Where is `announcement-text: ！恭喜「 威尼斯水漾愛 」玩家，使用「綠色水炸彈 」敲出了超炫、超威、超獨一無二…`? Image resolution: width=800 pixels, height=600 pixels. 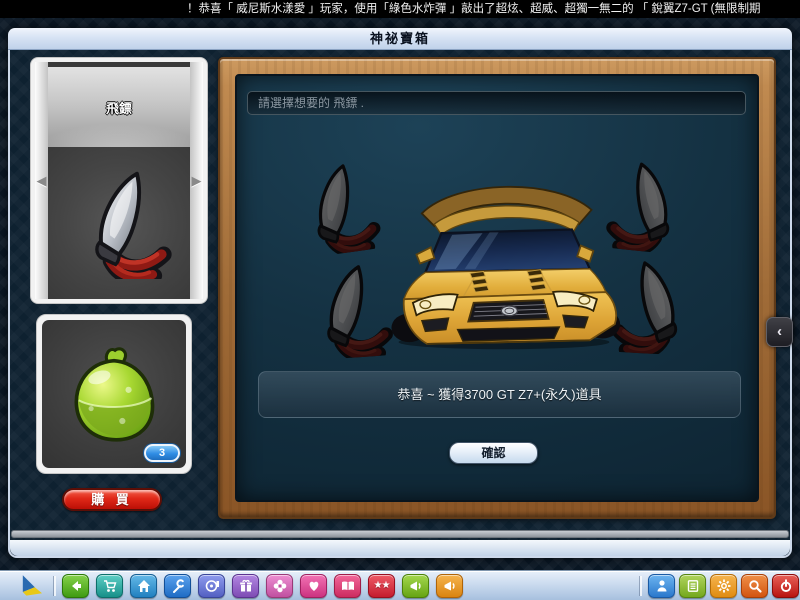 announcement-text: ！恭喜「 威尼斯水漾愛 」玩家，使用「綠色水炸彈 」敲出了超炫、超威、超獨一無二… is located at coordinates (474, 9).